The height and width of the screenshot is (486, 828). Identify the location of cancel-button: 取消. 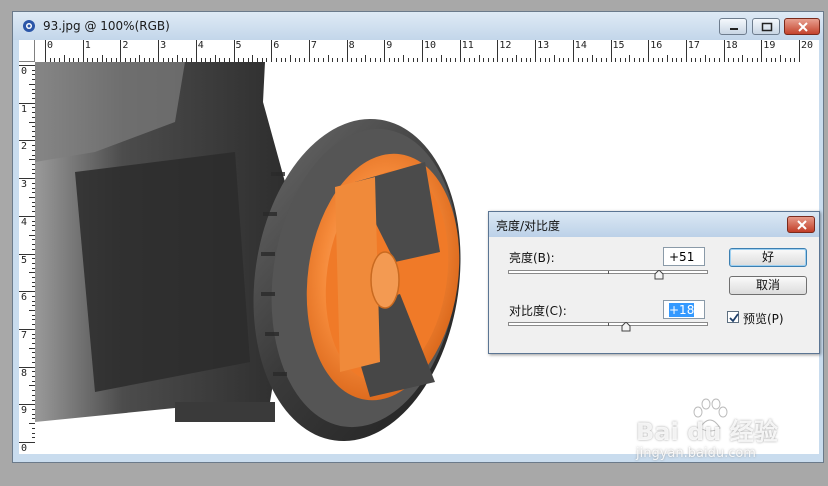
(768, 285).